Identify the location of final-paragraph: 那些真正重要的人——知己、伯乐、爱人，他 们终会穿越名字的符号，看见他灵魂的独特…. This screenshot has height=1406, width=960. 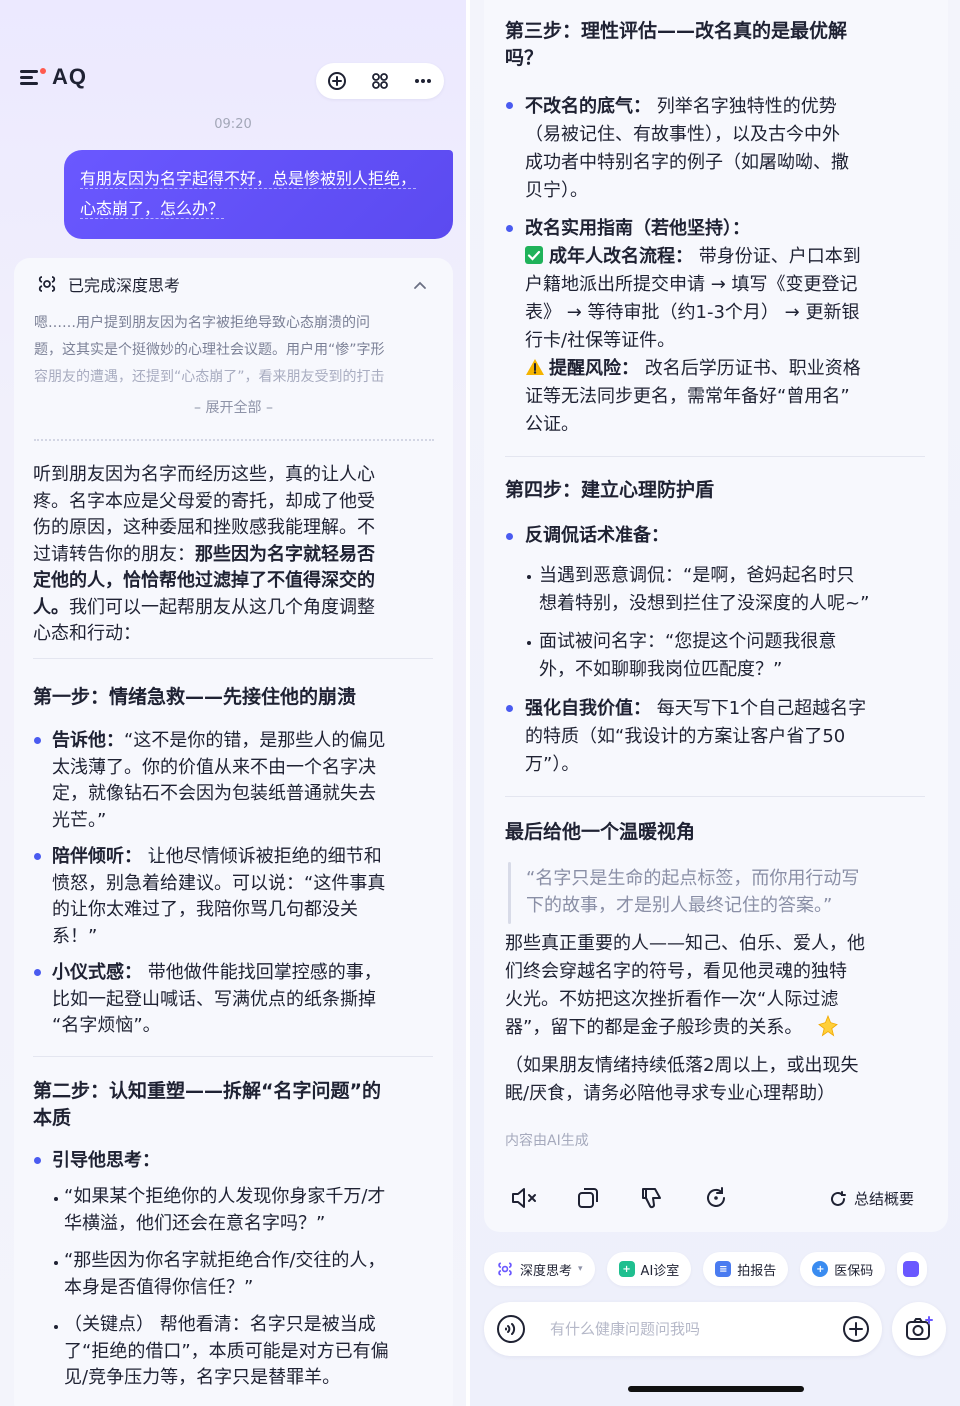
(720, 986).